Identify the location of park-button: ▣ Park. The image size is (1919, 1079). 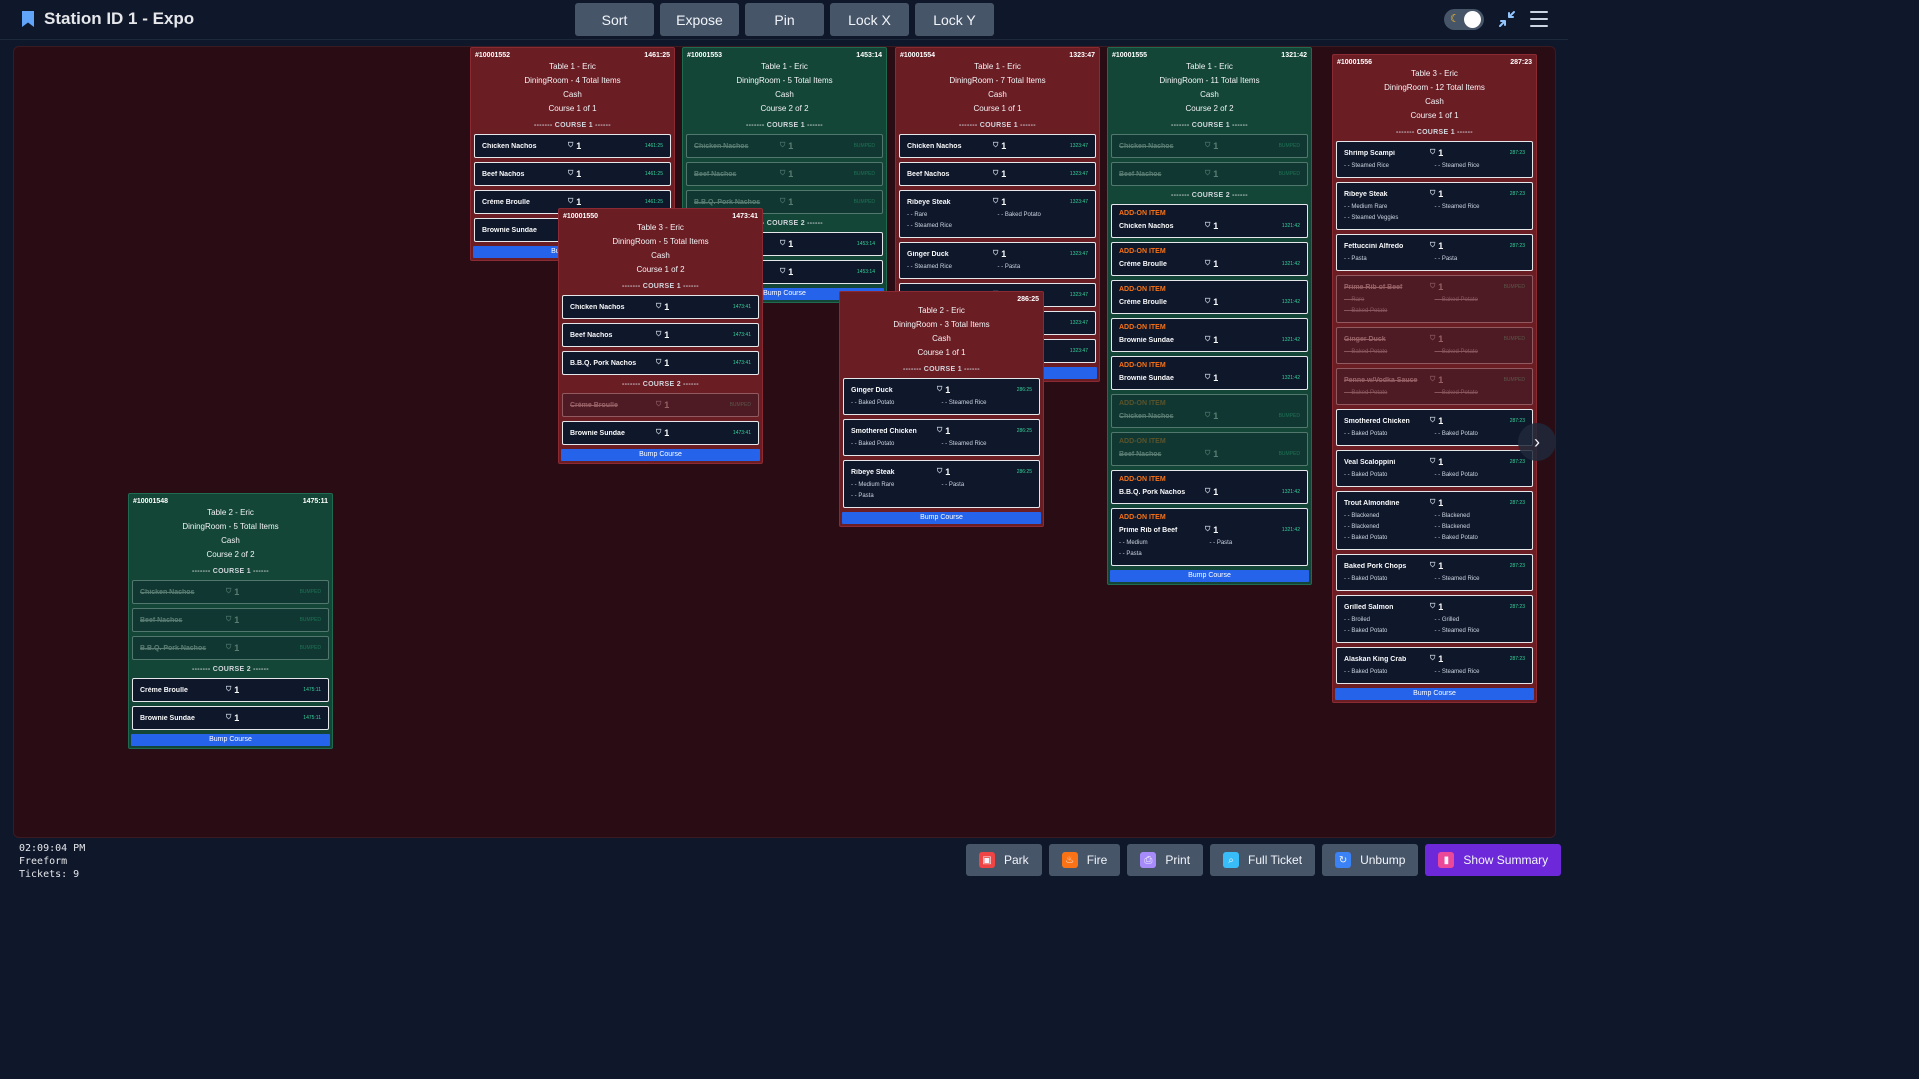
(1004, 860).